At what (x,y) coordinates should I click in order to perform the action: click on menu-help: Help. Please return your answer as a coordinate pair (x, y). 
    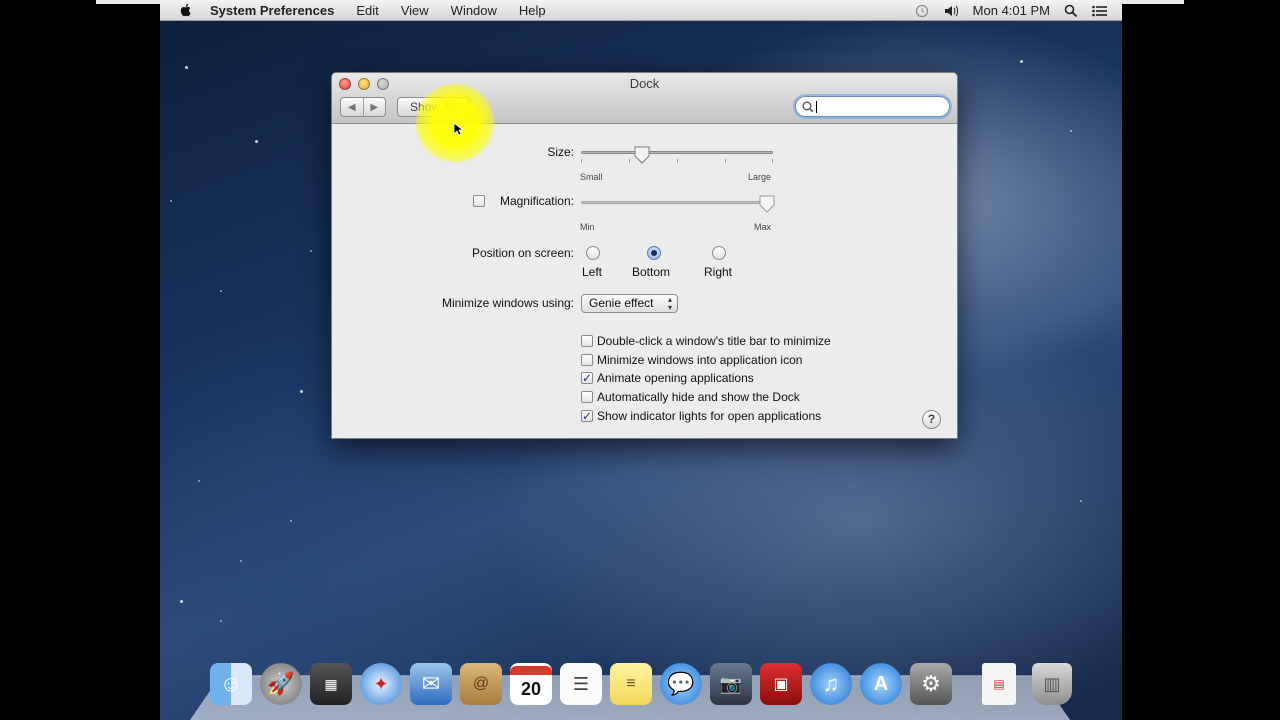
    Looking at the image, I should click on (532, 10).